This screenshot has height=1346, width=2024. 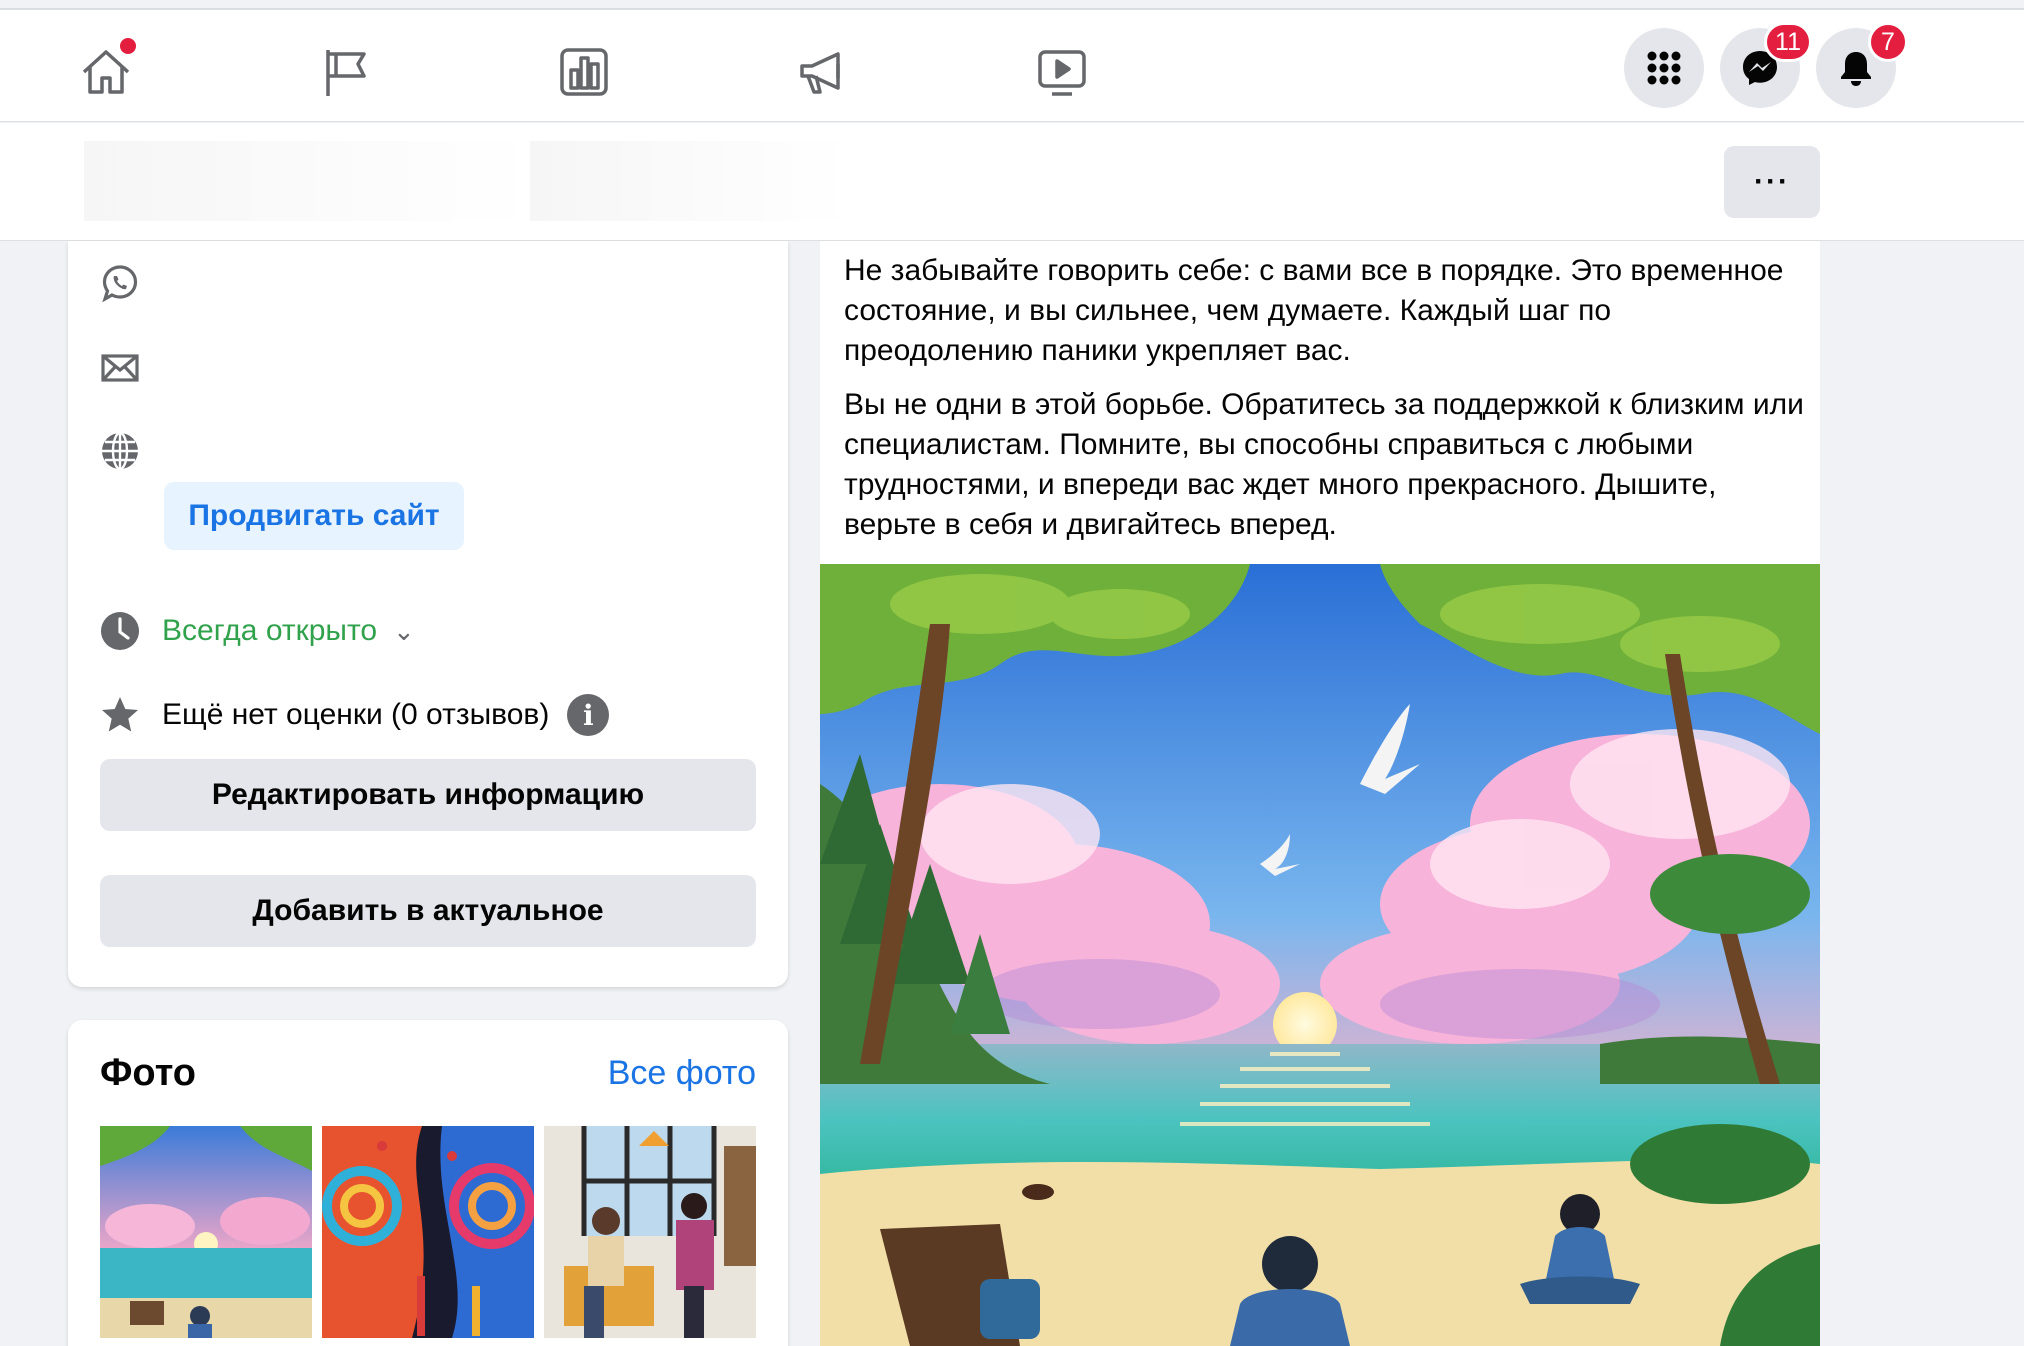 I want to click on add-featured-button: Добавить в актуальное, so click(x=428, y=911).